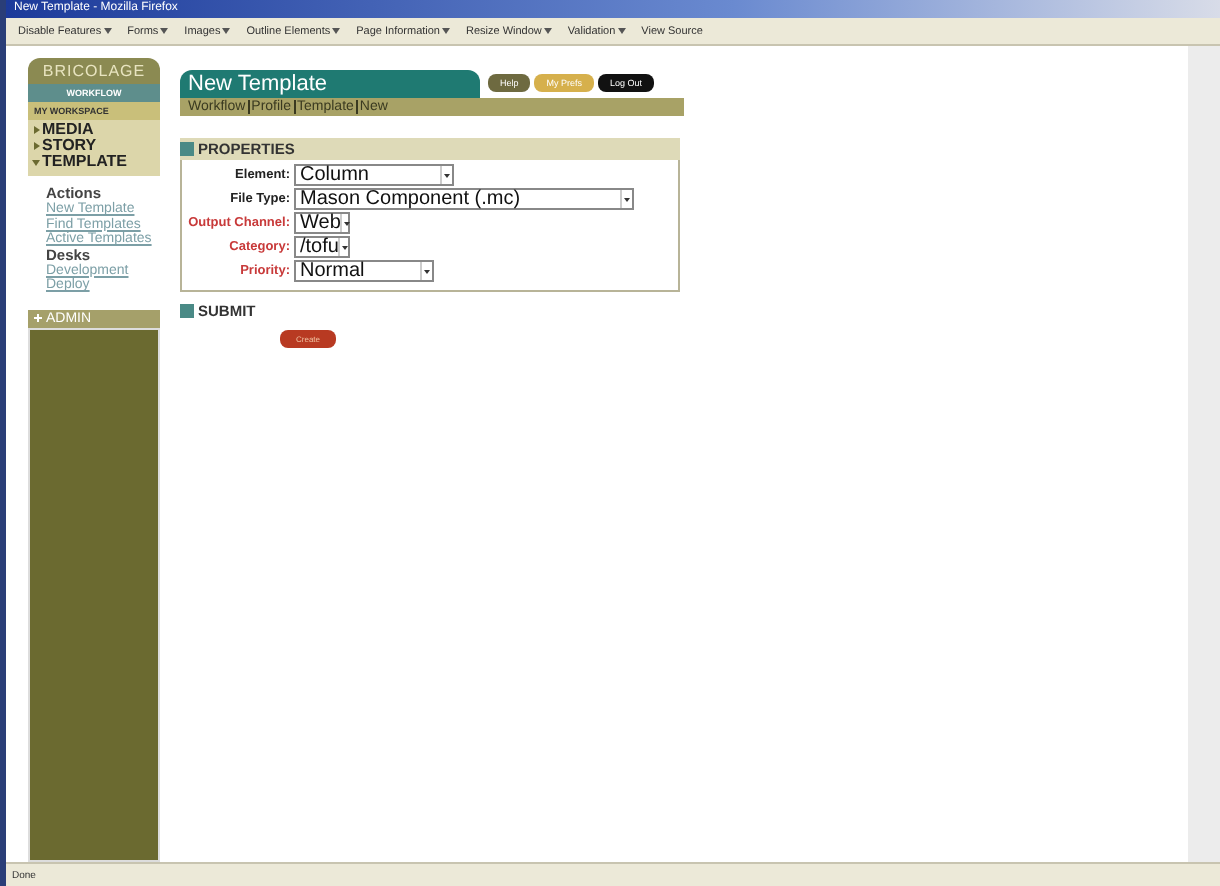  Describe the element at coordinates (94, 130) in the screenshot. I see `nav-item: MEDIA` at that location.